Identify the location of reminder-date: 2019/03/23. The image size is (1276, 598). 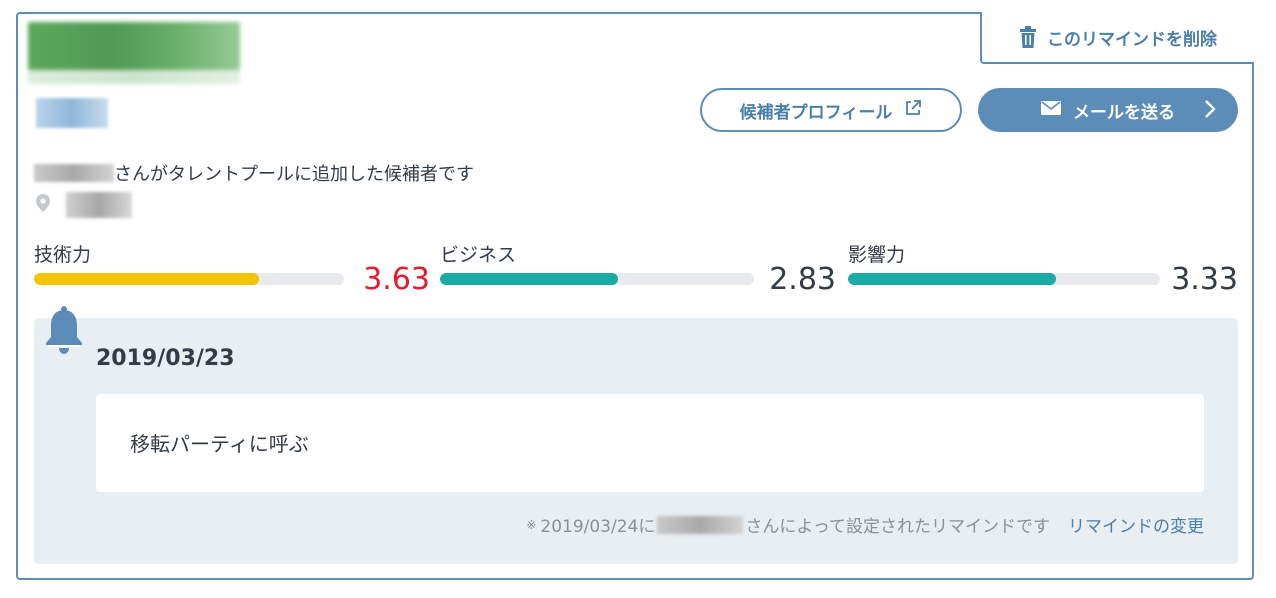
(165, 358).